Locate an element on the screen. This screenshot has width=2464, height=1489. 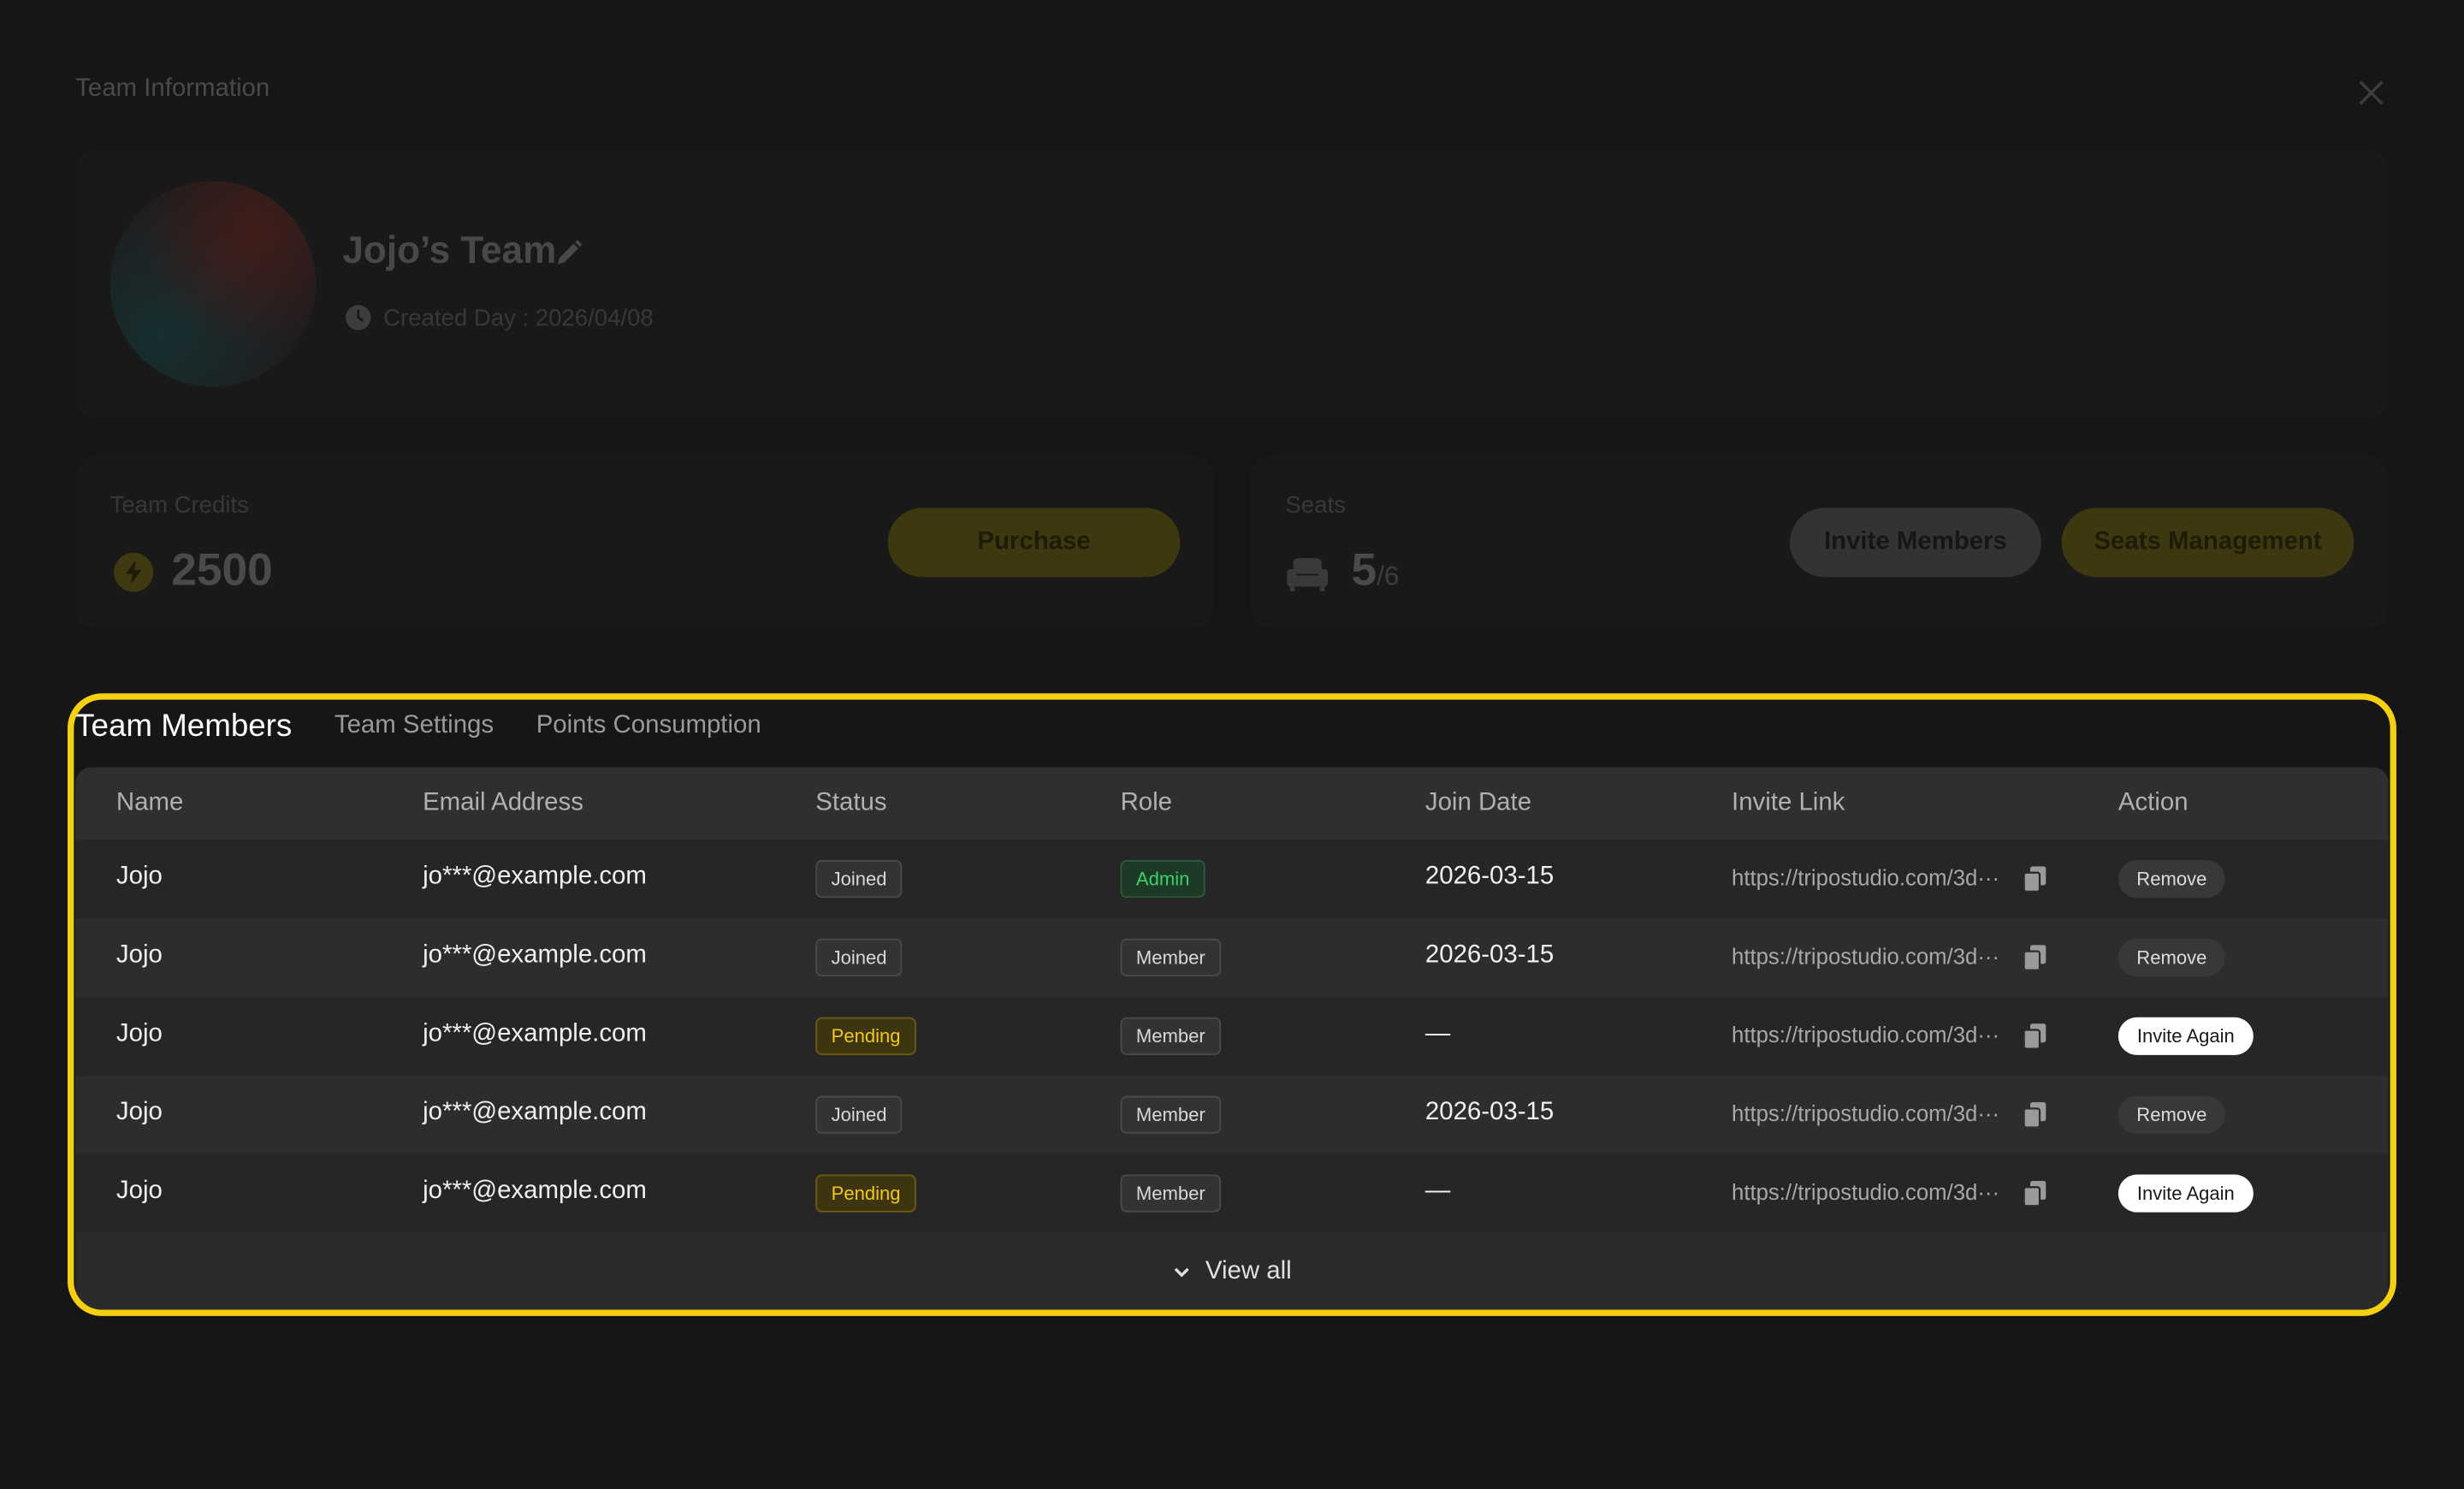
role-badge: Admin is located at coordinates (1162, 880).